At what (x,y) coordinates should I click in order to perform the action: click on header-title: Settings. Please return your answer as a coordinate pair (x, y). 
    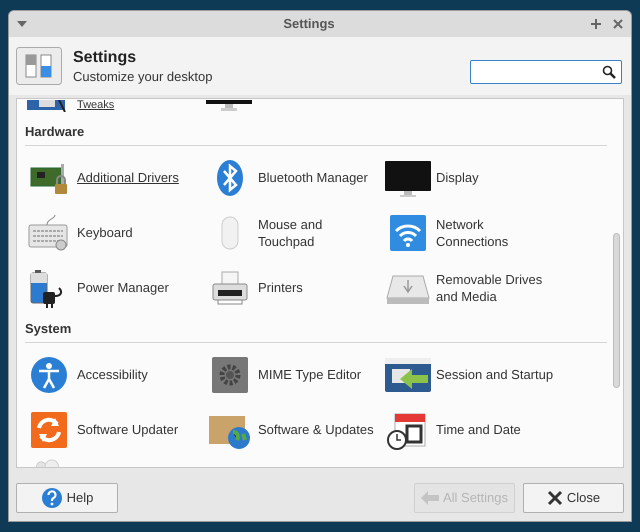
    Looking at the image, I should click on (105, 58).